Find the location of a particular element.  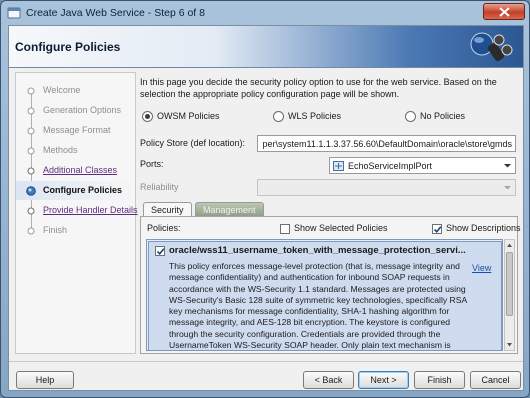

show-descriptions-checkbox is located at coordinates (437, 229).